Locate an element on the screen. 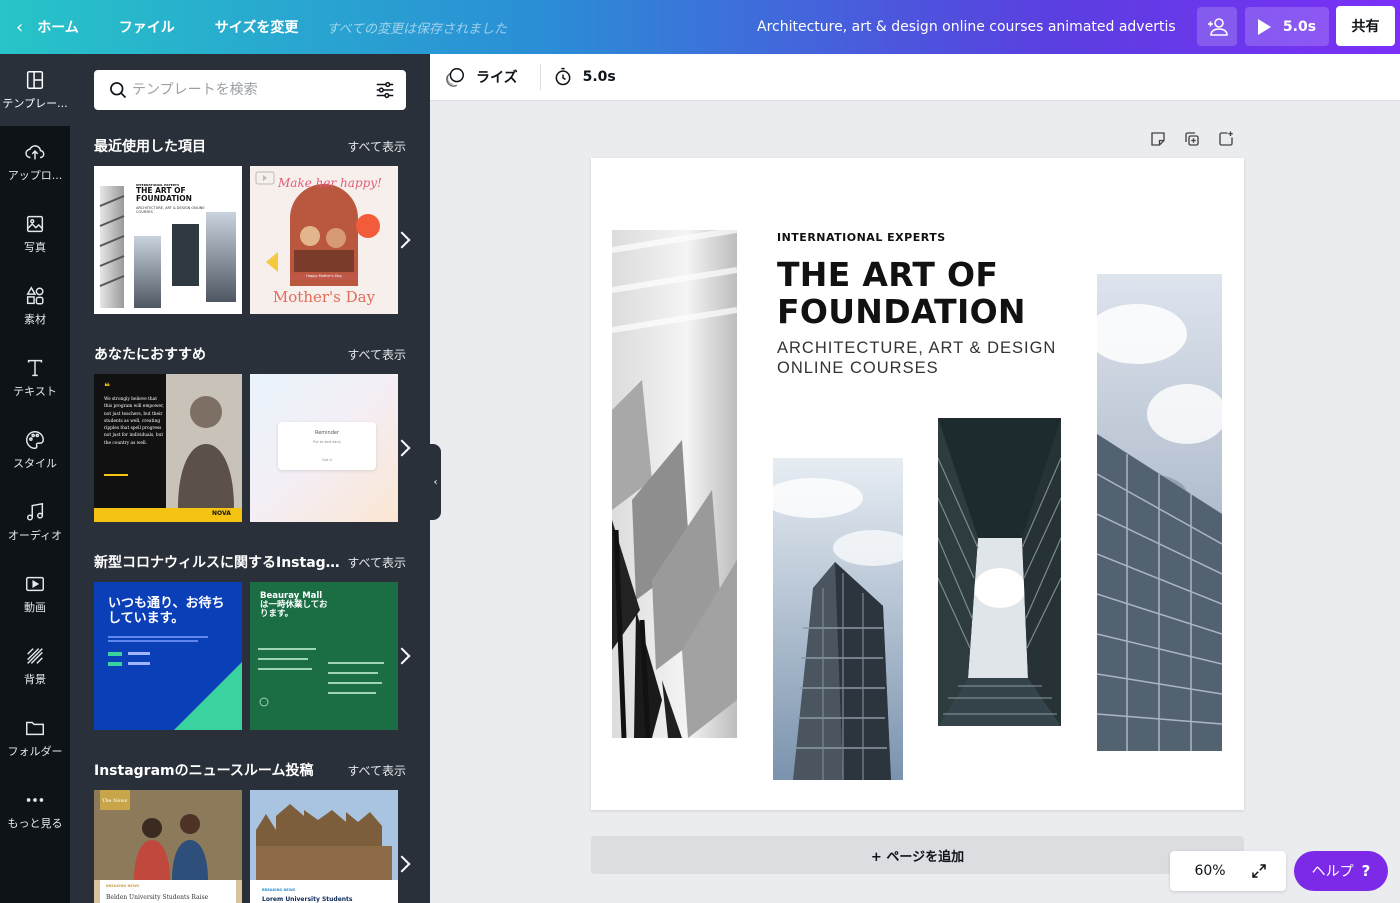 The image size is (1400, 903). rail-label-folders: フォルダー is located at coordinates (35, 751).